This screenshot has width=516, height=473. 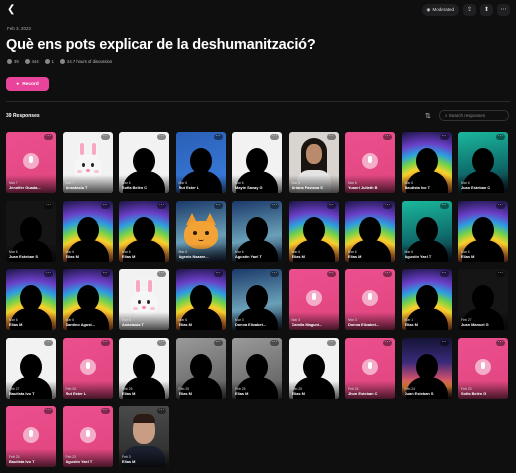 What do you see at coordinates (87, 162) in the screenshot?
I see `response-tile: ··· Mar 7 Anastasia T` at bounding box center [87, 162].